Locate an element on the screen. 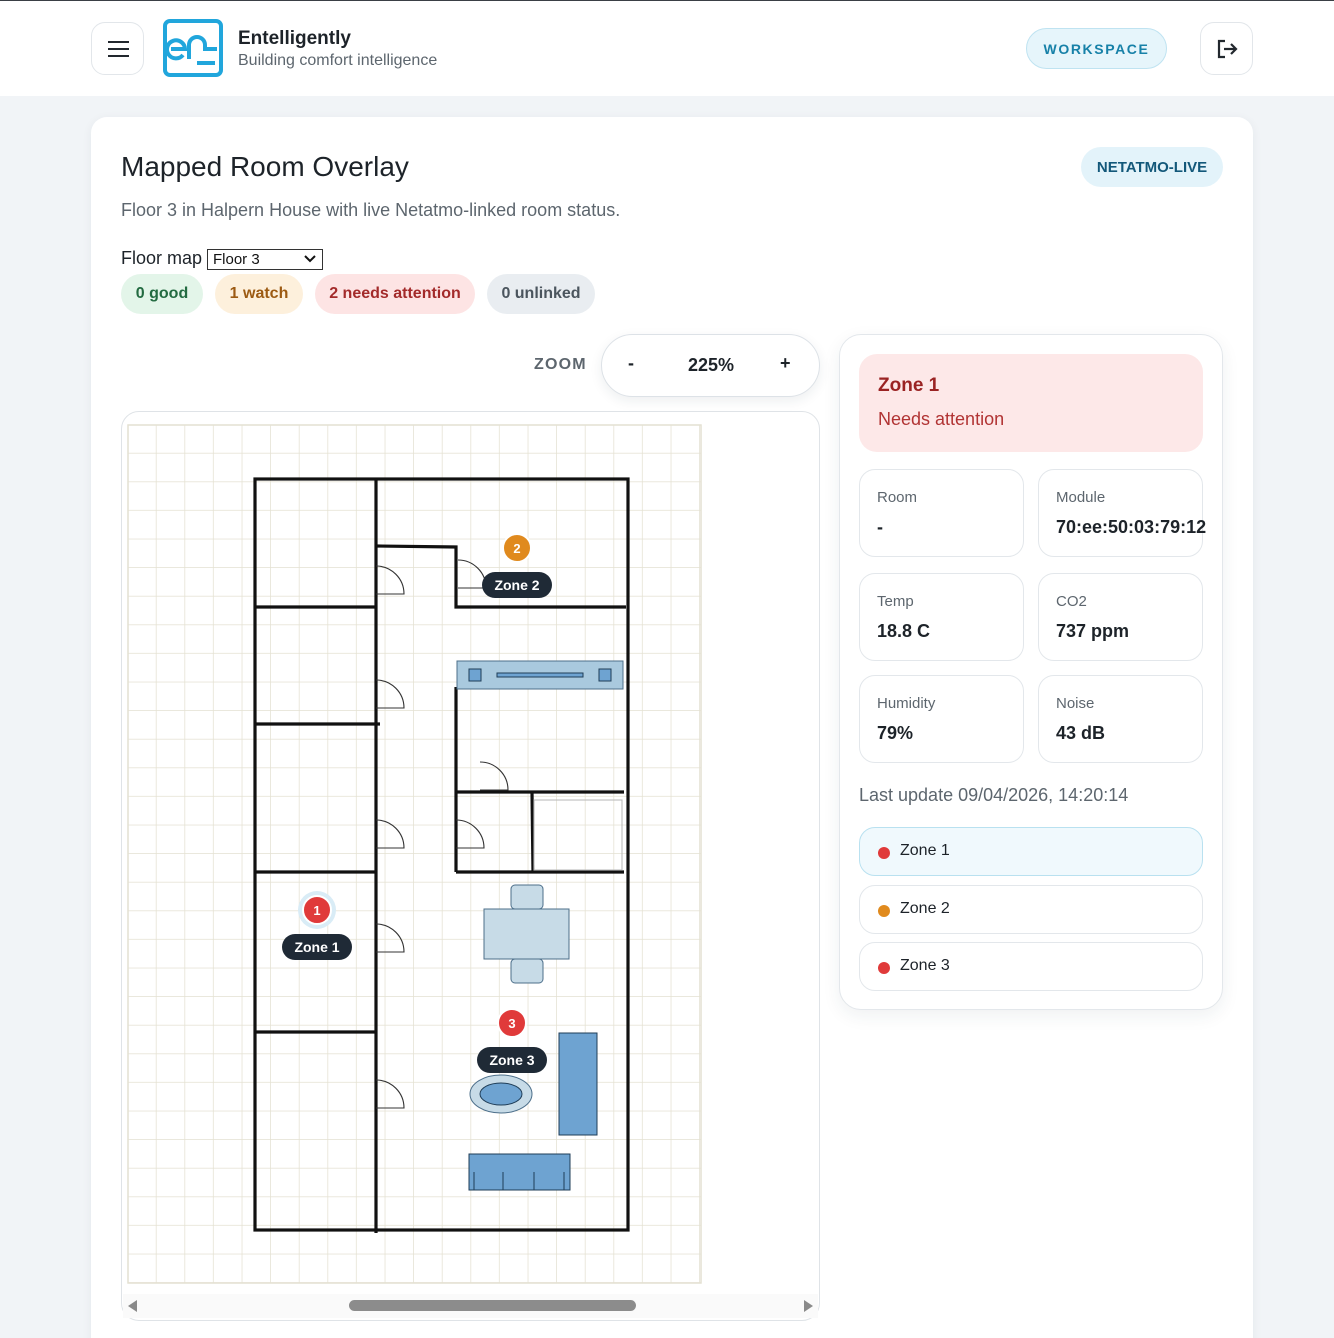  zone-marker-label: Zone 3 is located at coordinates (511, 1060).